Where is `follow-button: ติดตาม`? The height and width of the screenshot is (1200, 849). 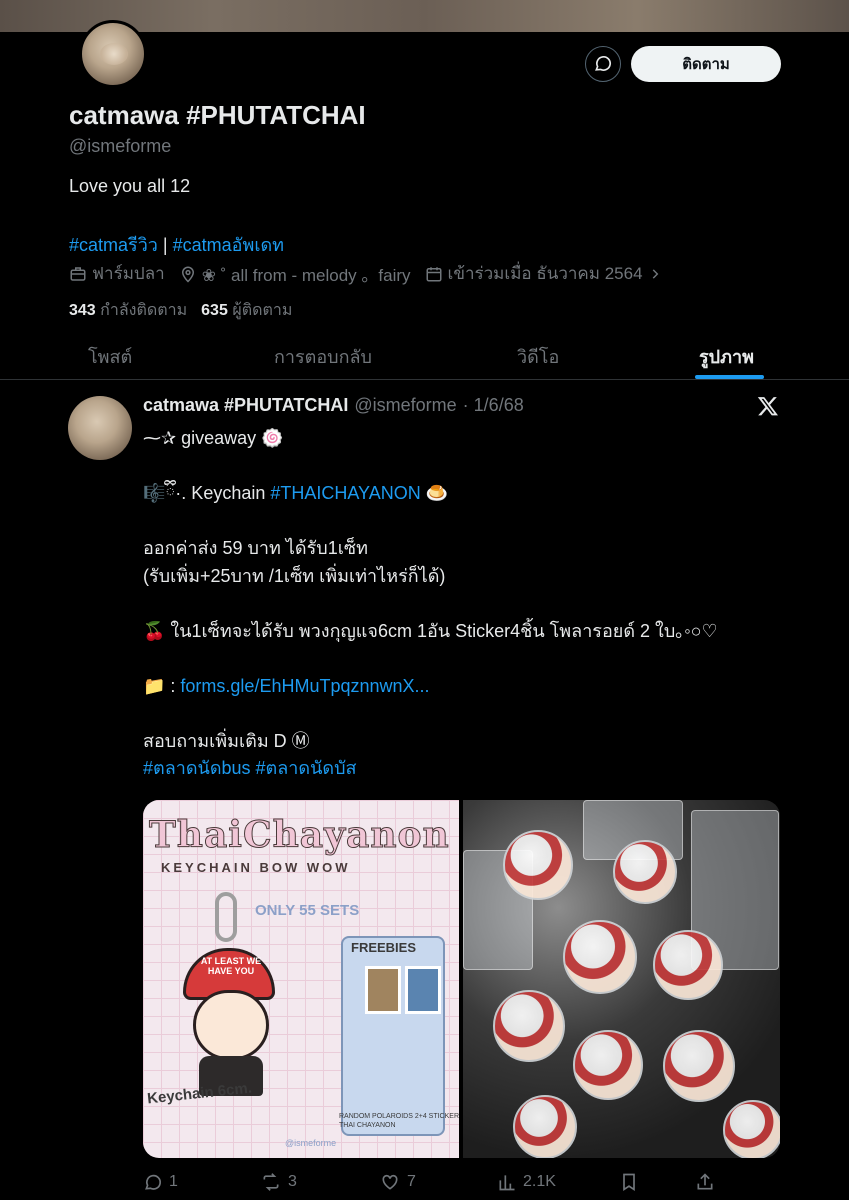 follow-button: ติดตาม is located at coordinates (706, 64).